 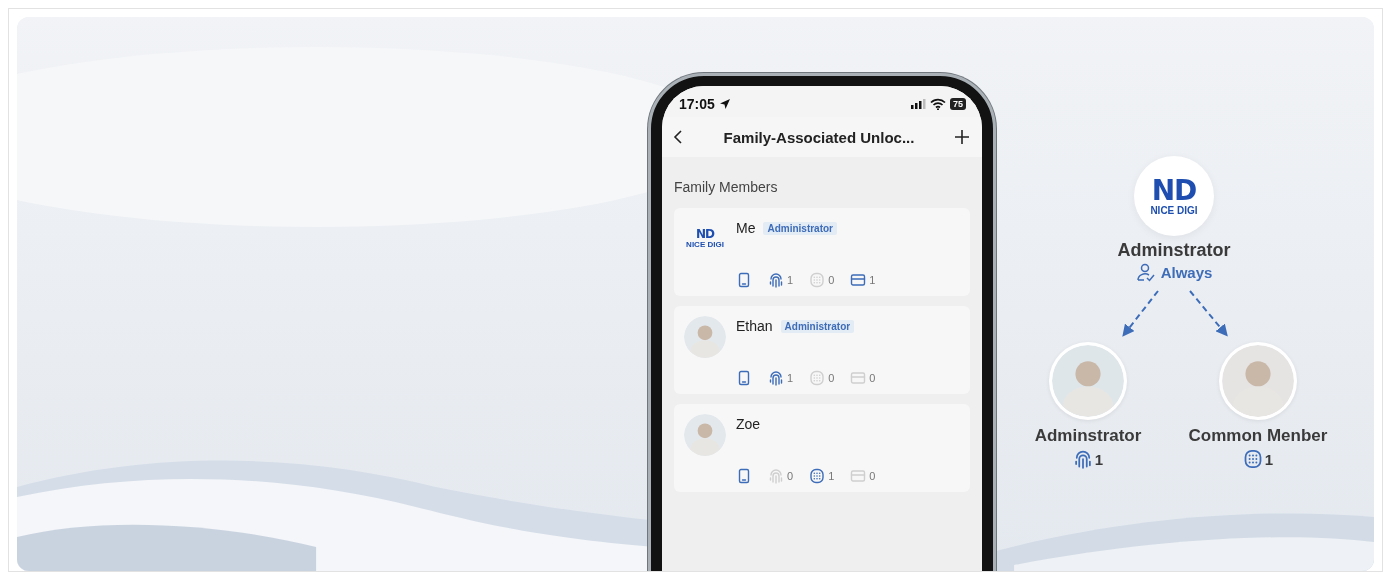 I want to click on keypad-icon, so click(x=1252, y=459).